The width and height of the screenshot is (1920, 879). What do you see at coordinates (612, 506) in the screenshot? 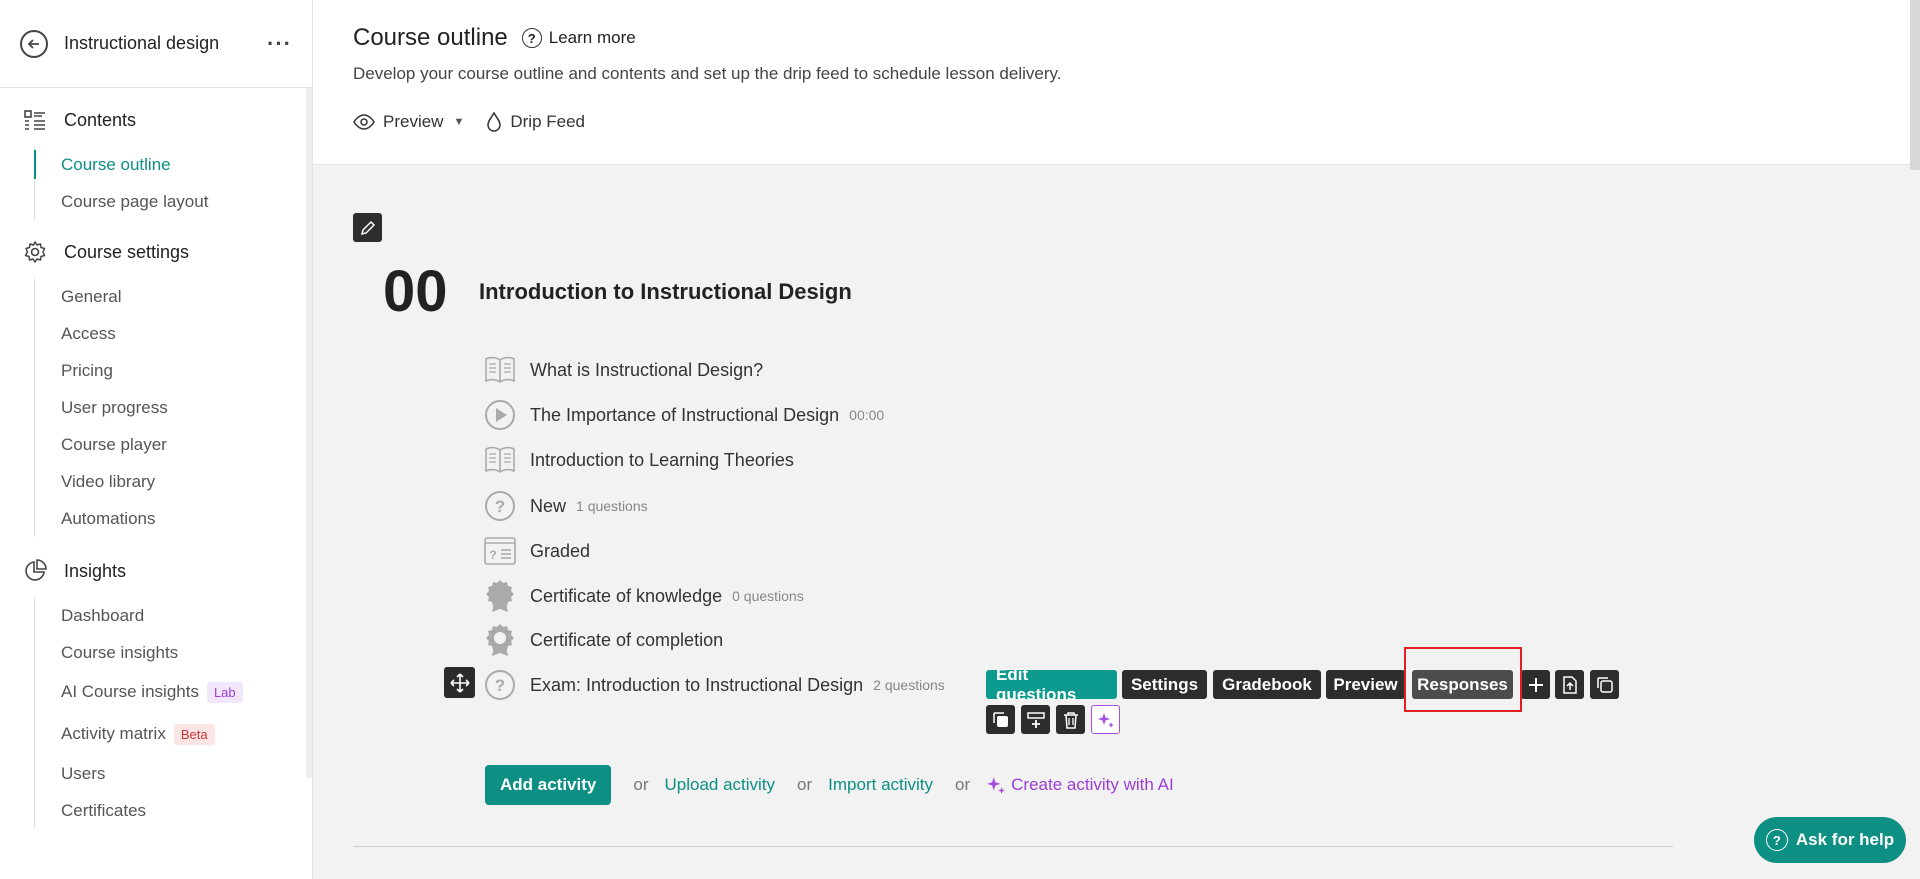
I see `question-count: 1 questions` at bounding box center [612, 506].